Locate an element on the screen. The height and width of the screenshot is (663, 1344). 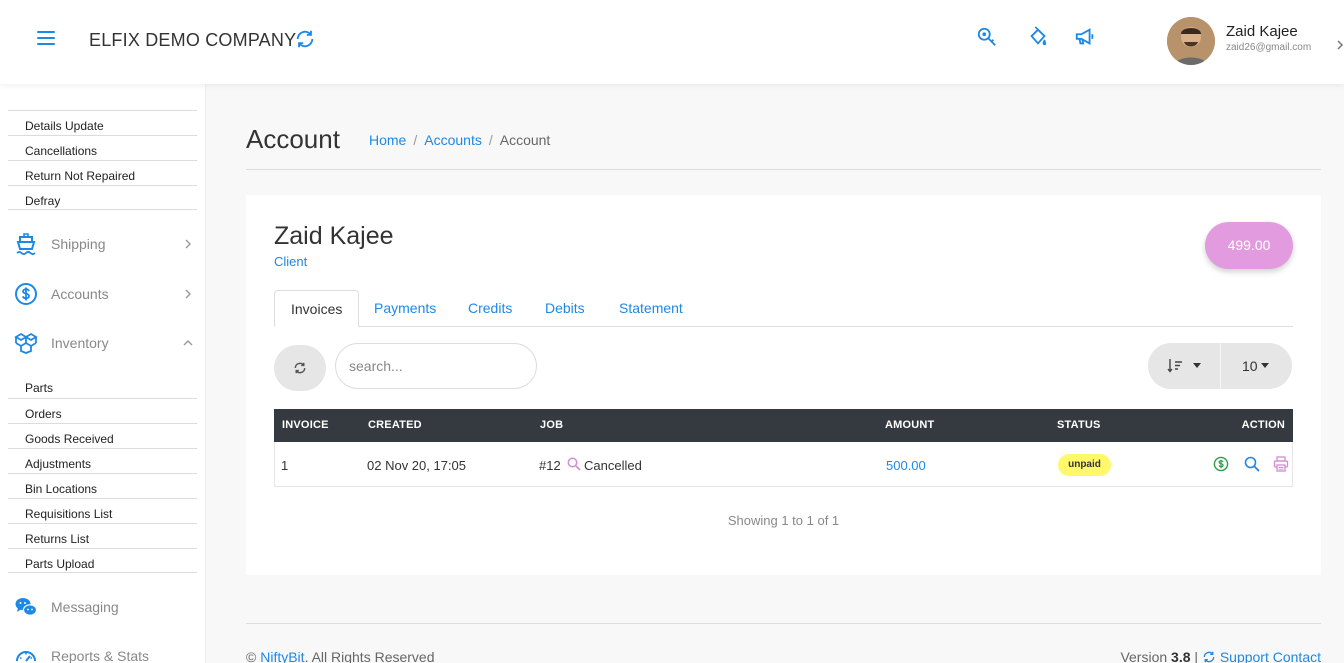
cell-job-status: Cancelled is located at coordinates (613, 465).